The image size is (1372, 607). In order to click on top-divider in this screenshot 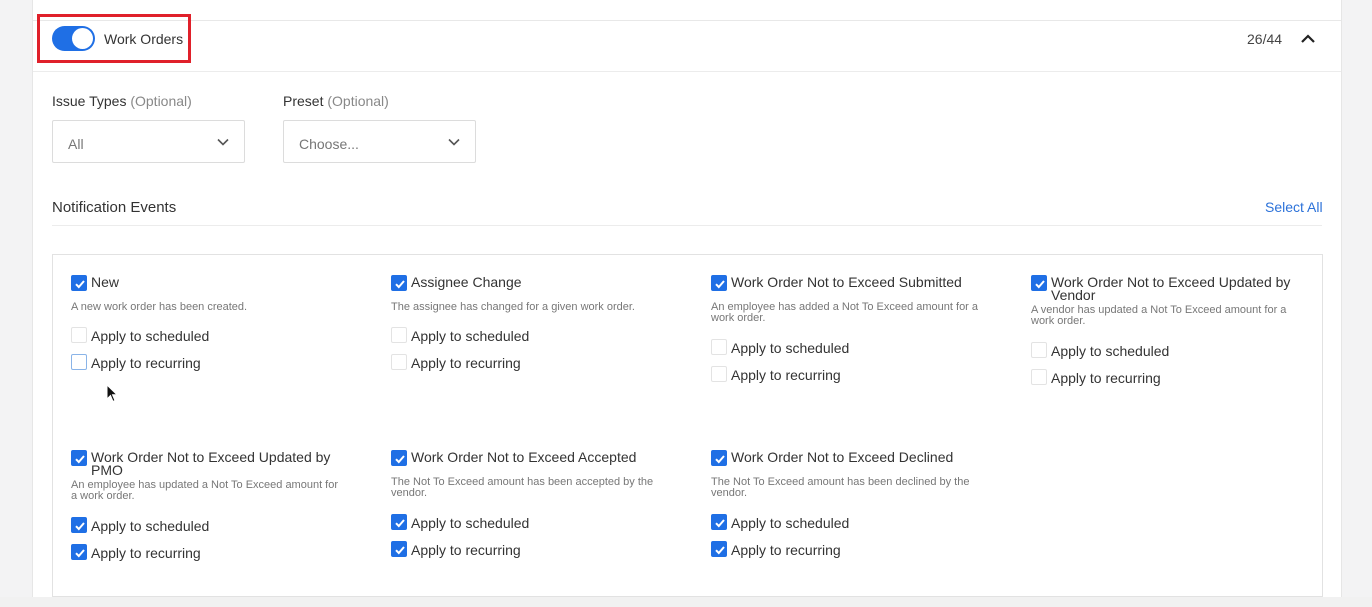, I will do `click(687, 20)`.